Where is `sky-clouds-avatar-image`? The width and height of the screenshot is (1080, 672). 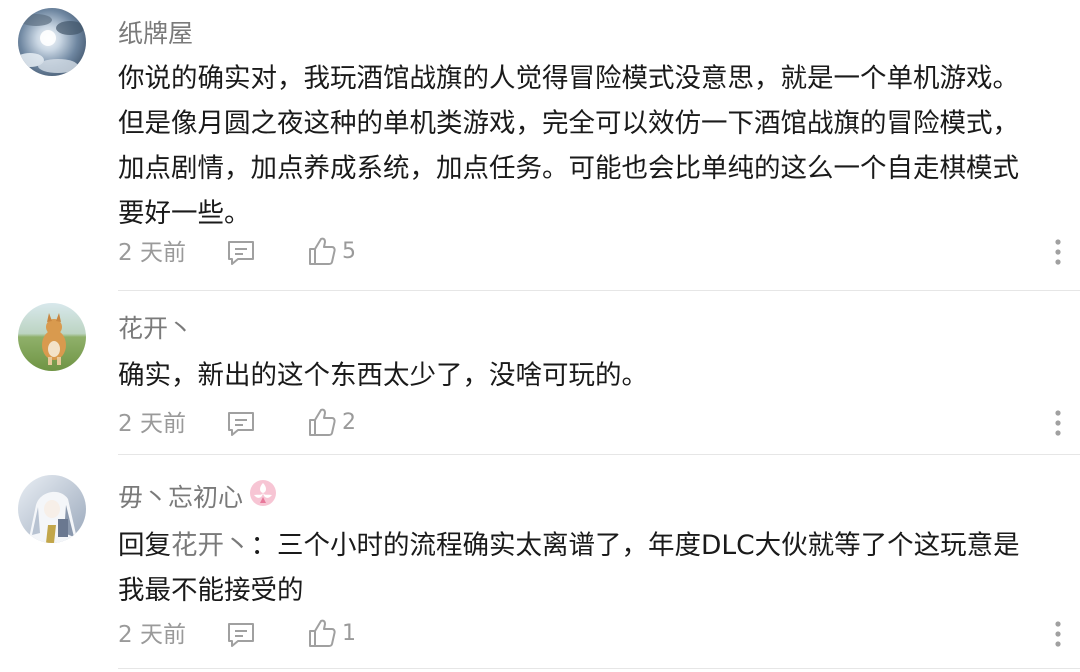
sky-clouds-avatar-image is located at coordinates (52, 42).